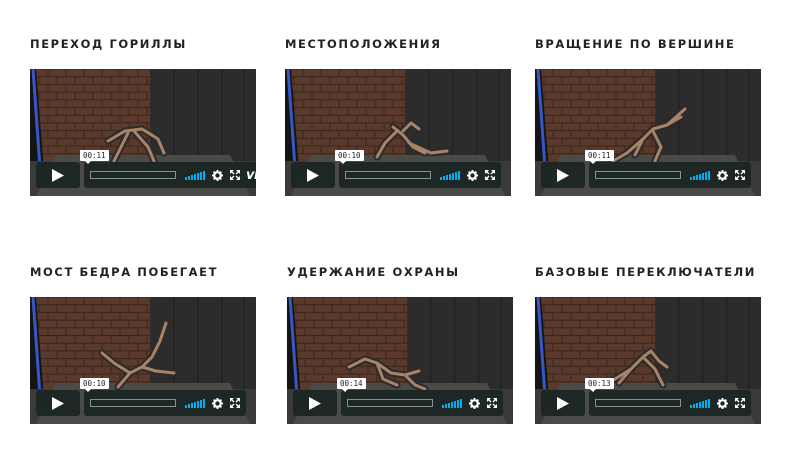 The height and width of the screenshot is (450, 800). I want to click on control-bar: 00:11, so click(668, 169).